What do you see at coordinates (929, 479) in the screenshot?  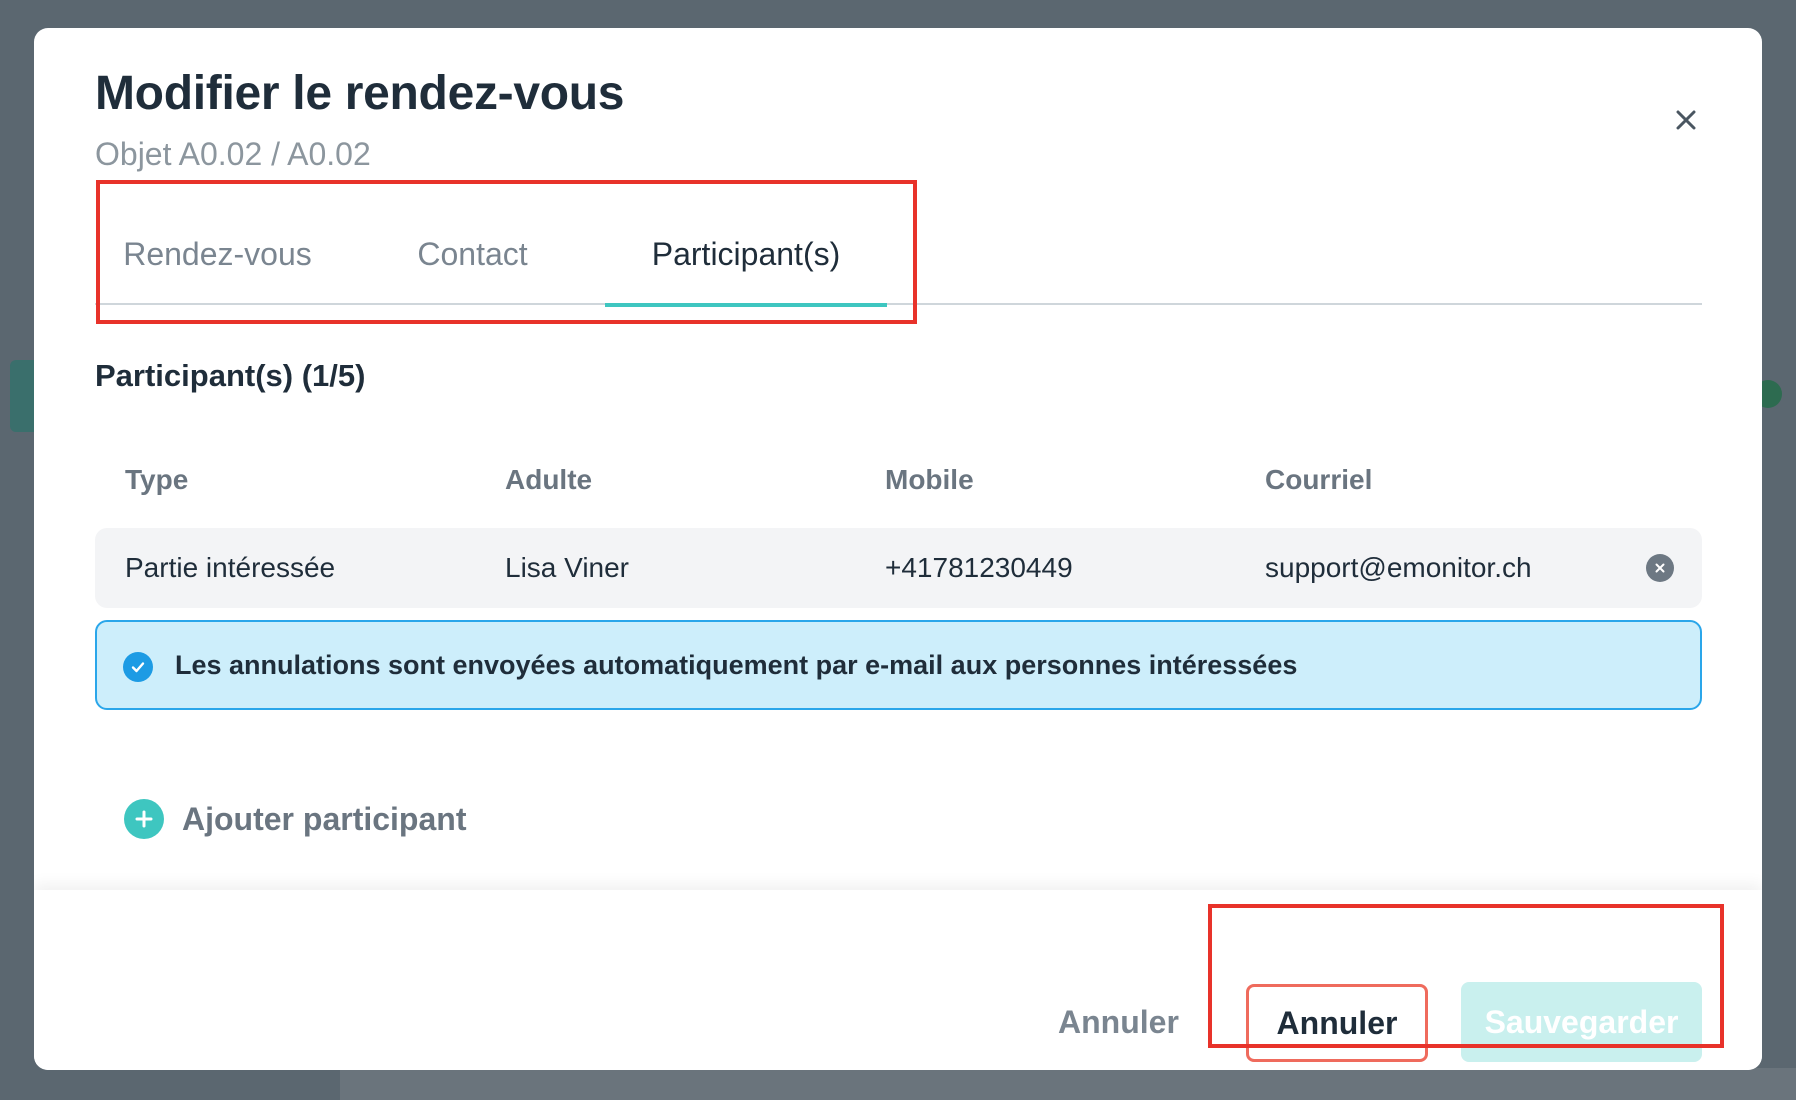 I see `column-header-mobile: Mobile` at bounding box center [929, 479].